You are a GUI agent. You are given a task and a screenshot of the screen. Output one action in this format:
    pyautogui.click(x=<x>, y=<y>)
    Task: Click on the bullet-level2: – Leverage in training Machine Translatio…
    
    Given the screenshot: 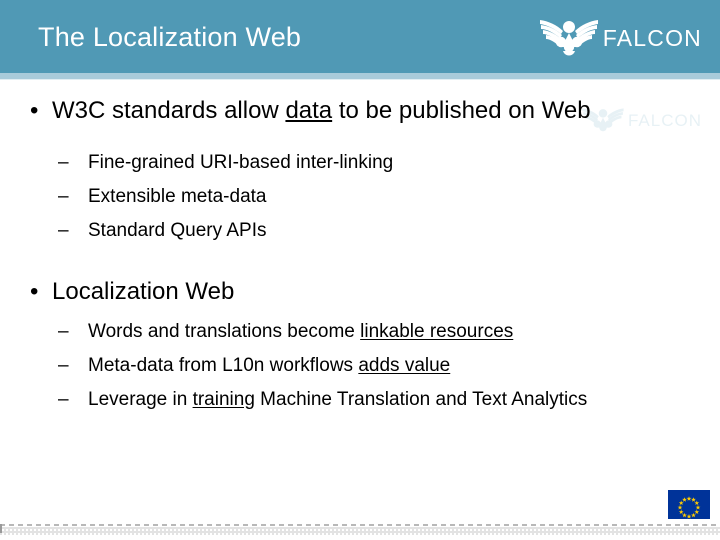 What is the action you would take?
    pyautogui.click(x=360, y=399)
    